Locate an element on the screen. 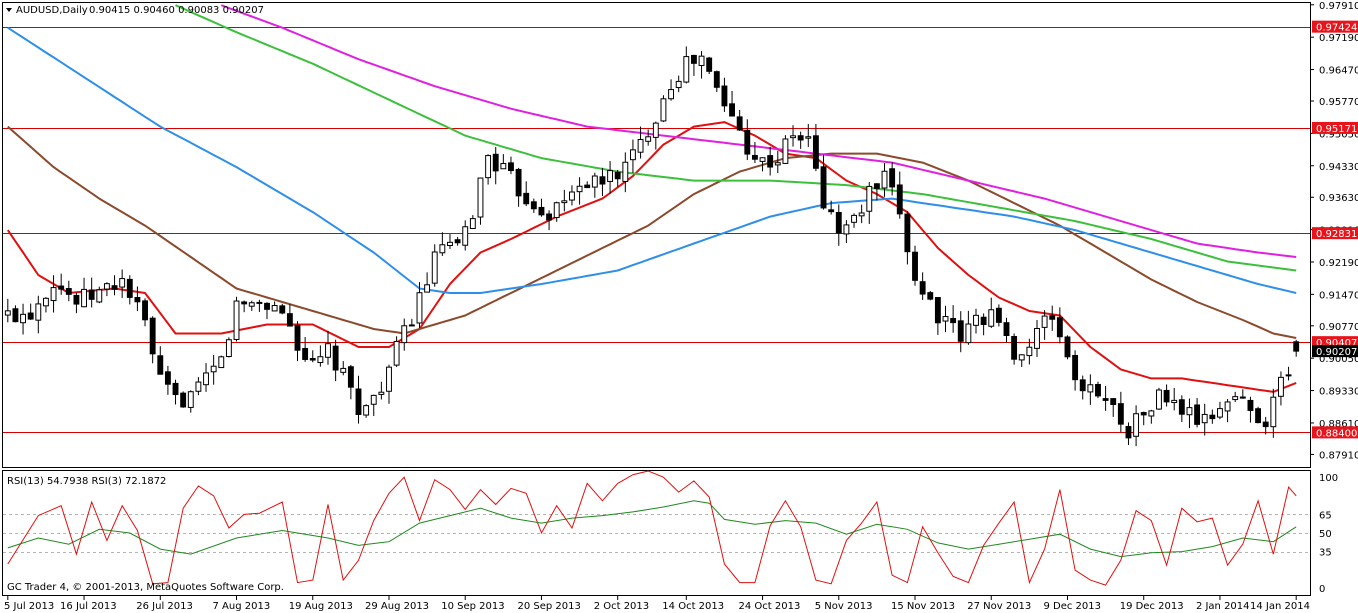 The image size is (1358, 613). rsi-header: RSI(13) 54.7938 RSI(3) 72.1872 is located at coordinates (86, 481).